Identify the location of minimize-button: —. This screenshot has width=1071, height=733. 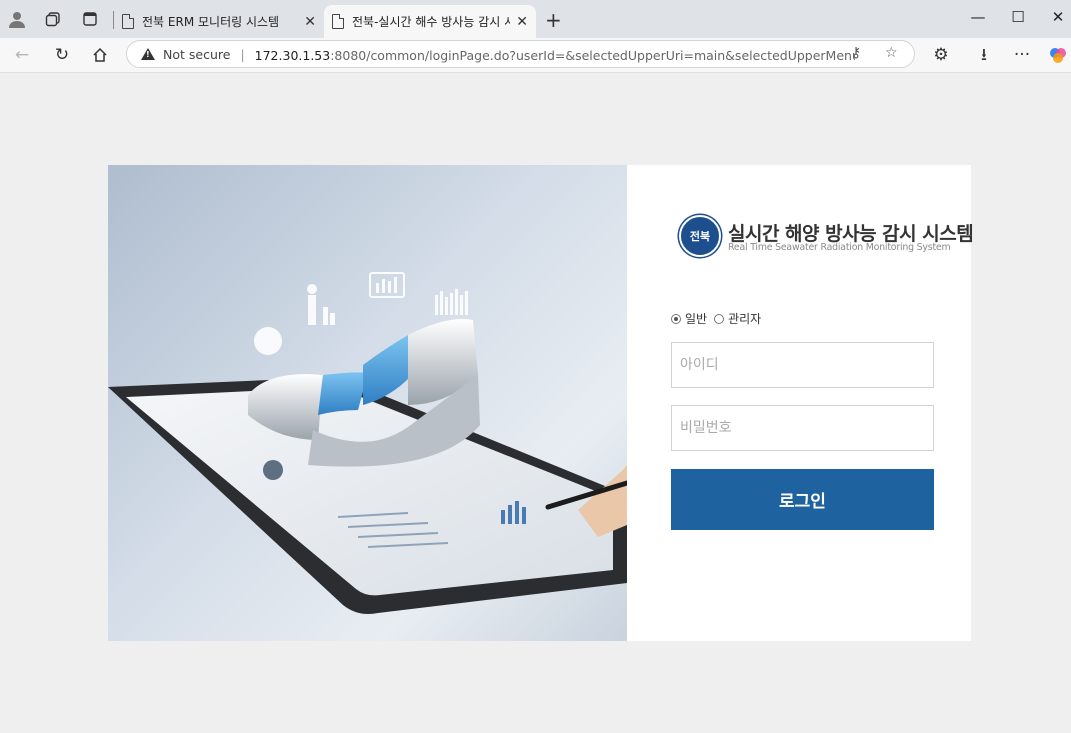
(978, 17).